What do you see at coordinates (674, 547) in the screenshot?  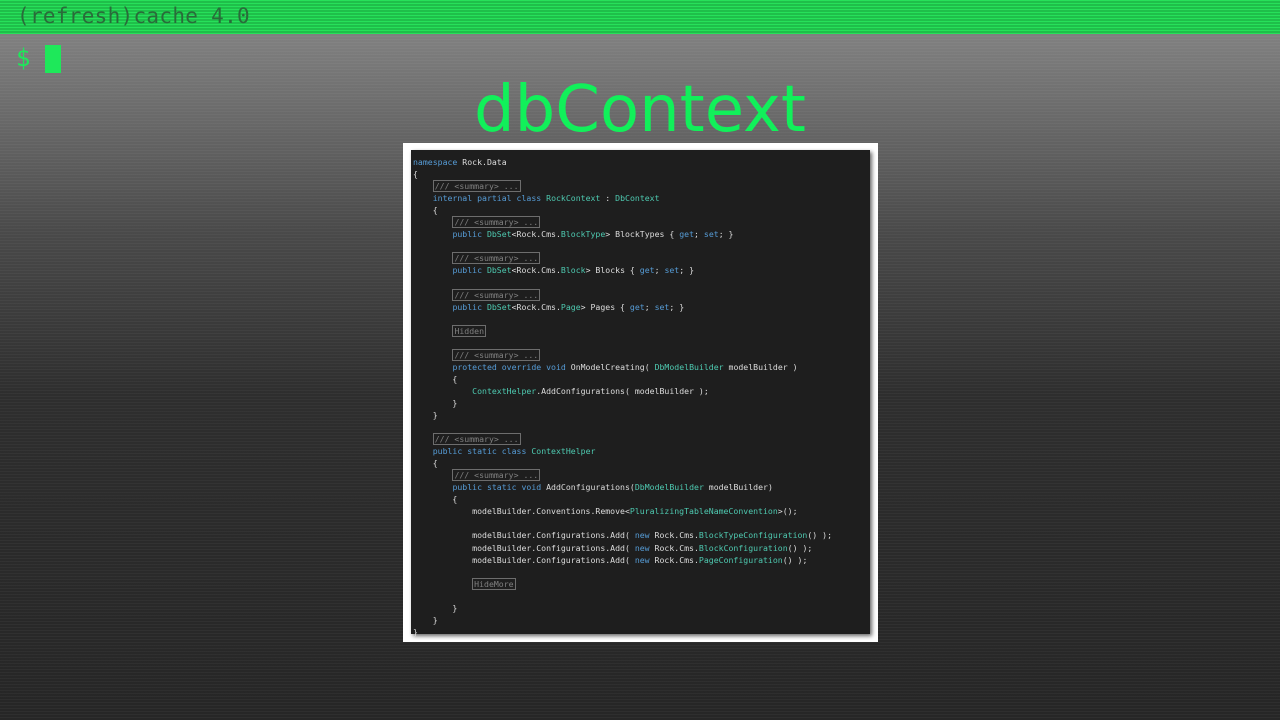 I see `code-token: Rock.Cms.` at bounding box center [674, 547].